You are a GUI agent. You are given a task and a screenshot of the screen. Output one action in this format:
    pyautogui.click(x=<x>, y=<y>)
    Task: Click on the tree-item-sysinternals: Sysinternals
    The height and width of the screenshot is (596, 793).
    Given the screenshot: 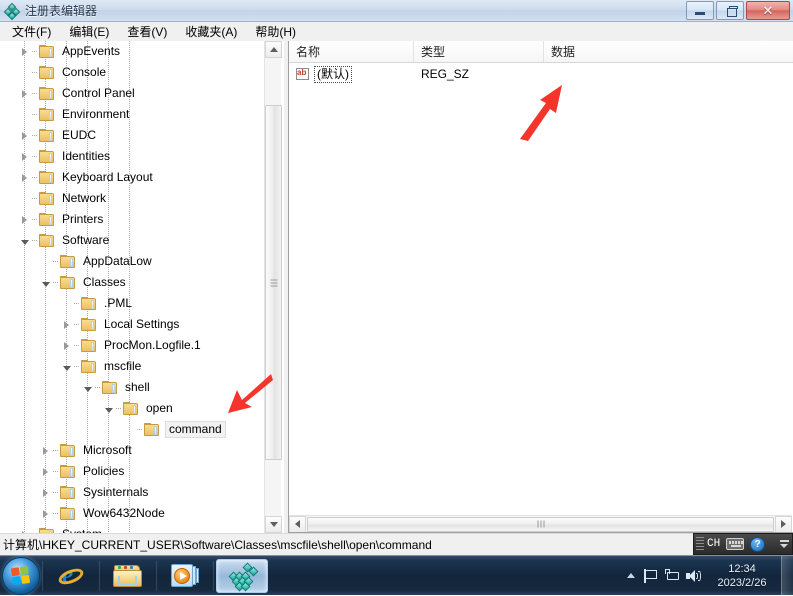 What is the action you would take?
    pyautogui.click(x=75, y=492)
    